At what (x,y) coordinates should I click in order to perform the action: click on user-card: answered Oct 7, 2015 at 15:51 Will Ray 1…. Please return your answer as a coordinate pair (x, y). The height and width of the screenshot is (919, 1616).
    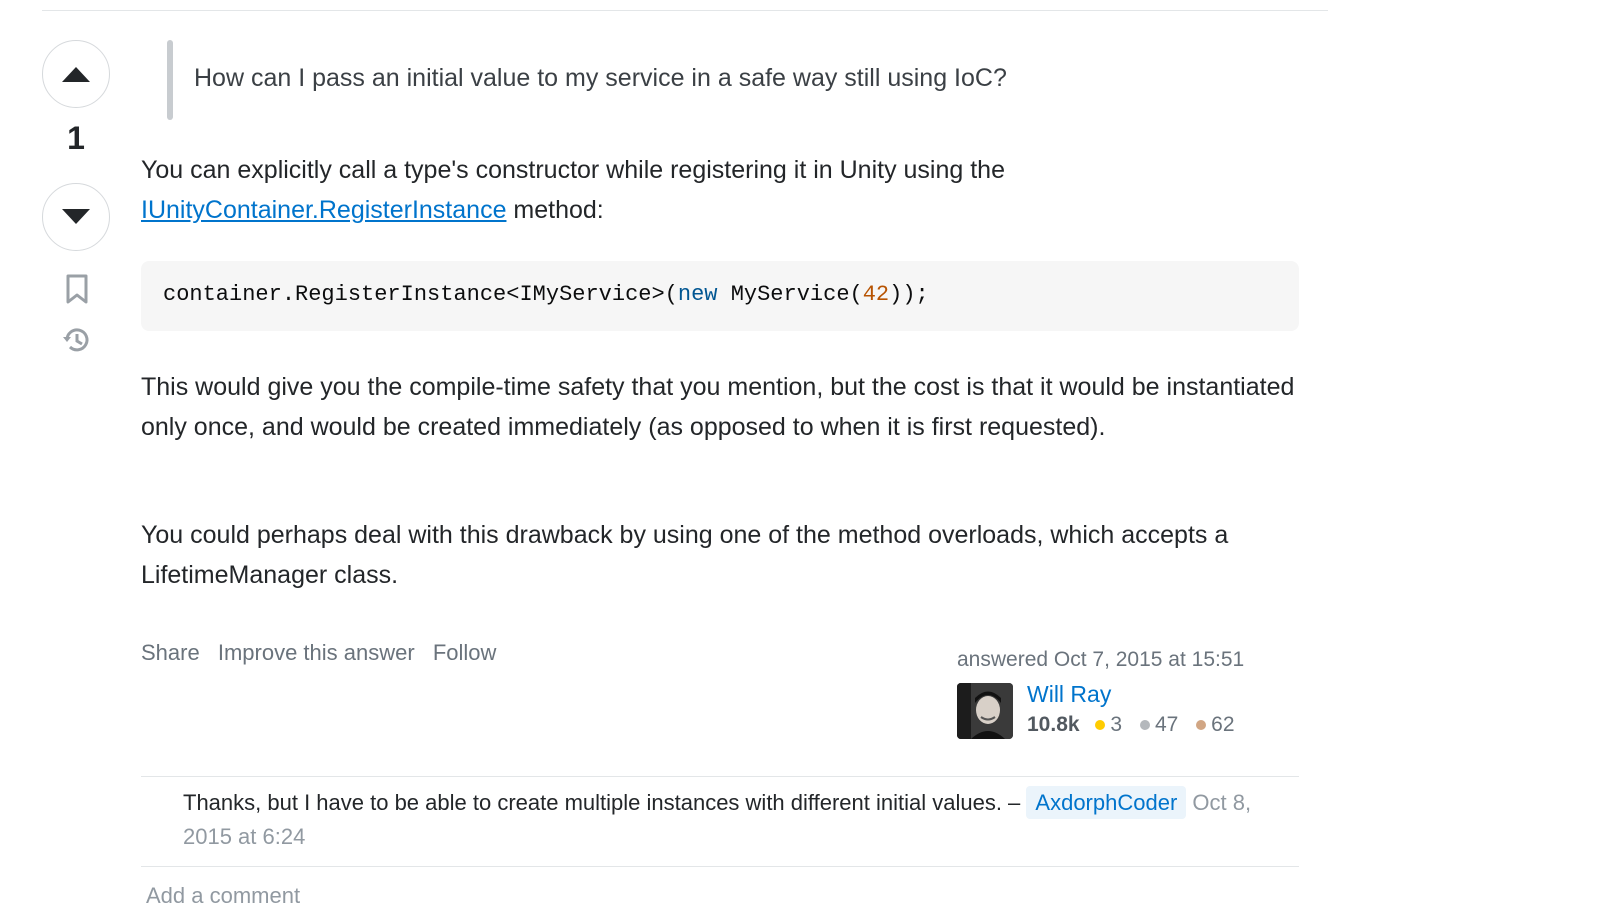
    Looking at the image, I should click on (1127, 693).